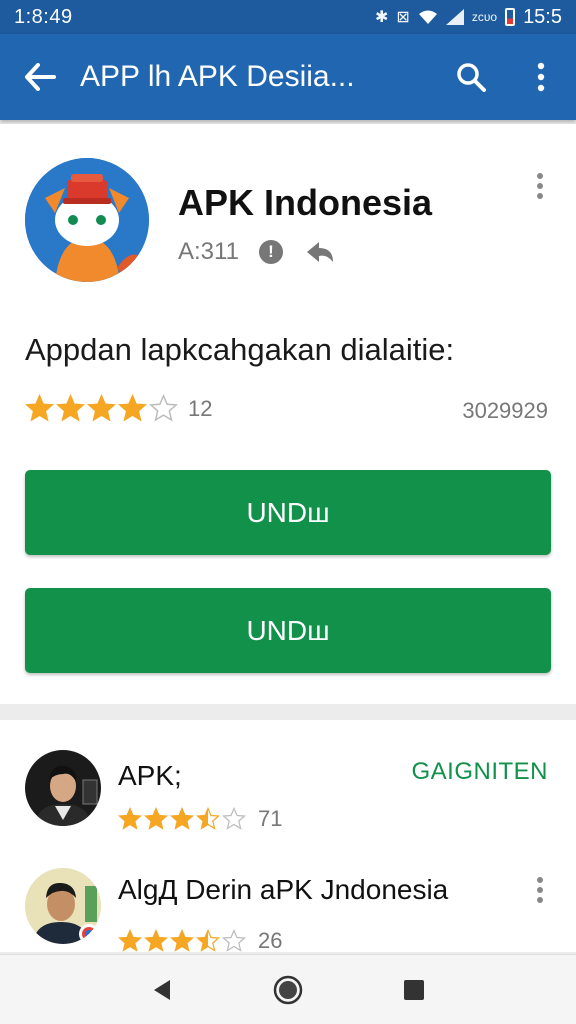 Image resolution: width=576 pixels, height=1024 pixels. I want to click on search-button, so click(471, 77).